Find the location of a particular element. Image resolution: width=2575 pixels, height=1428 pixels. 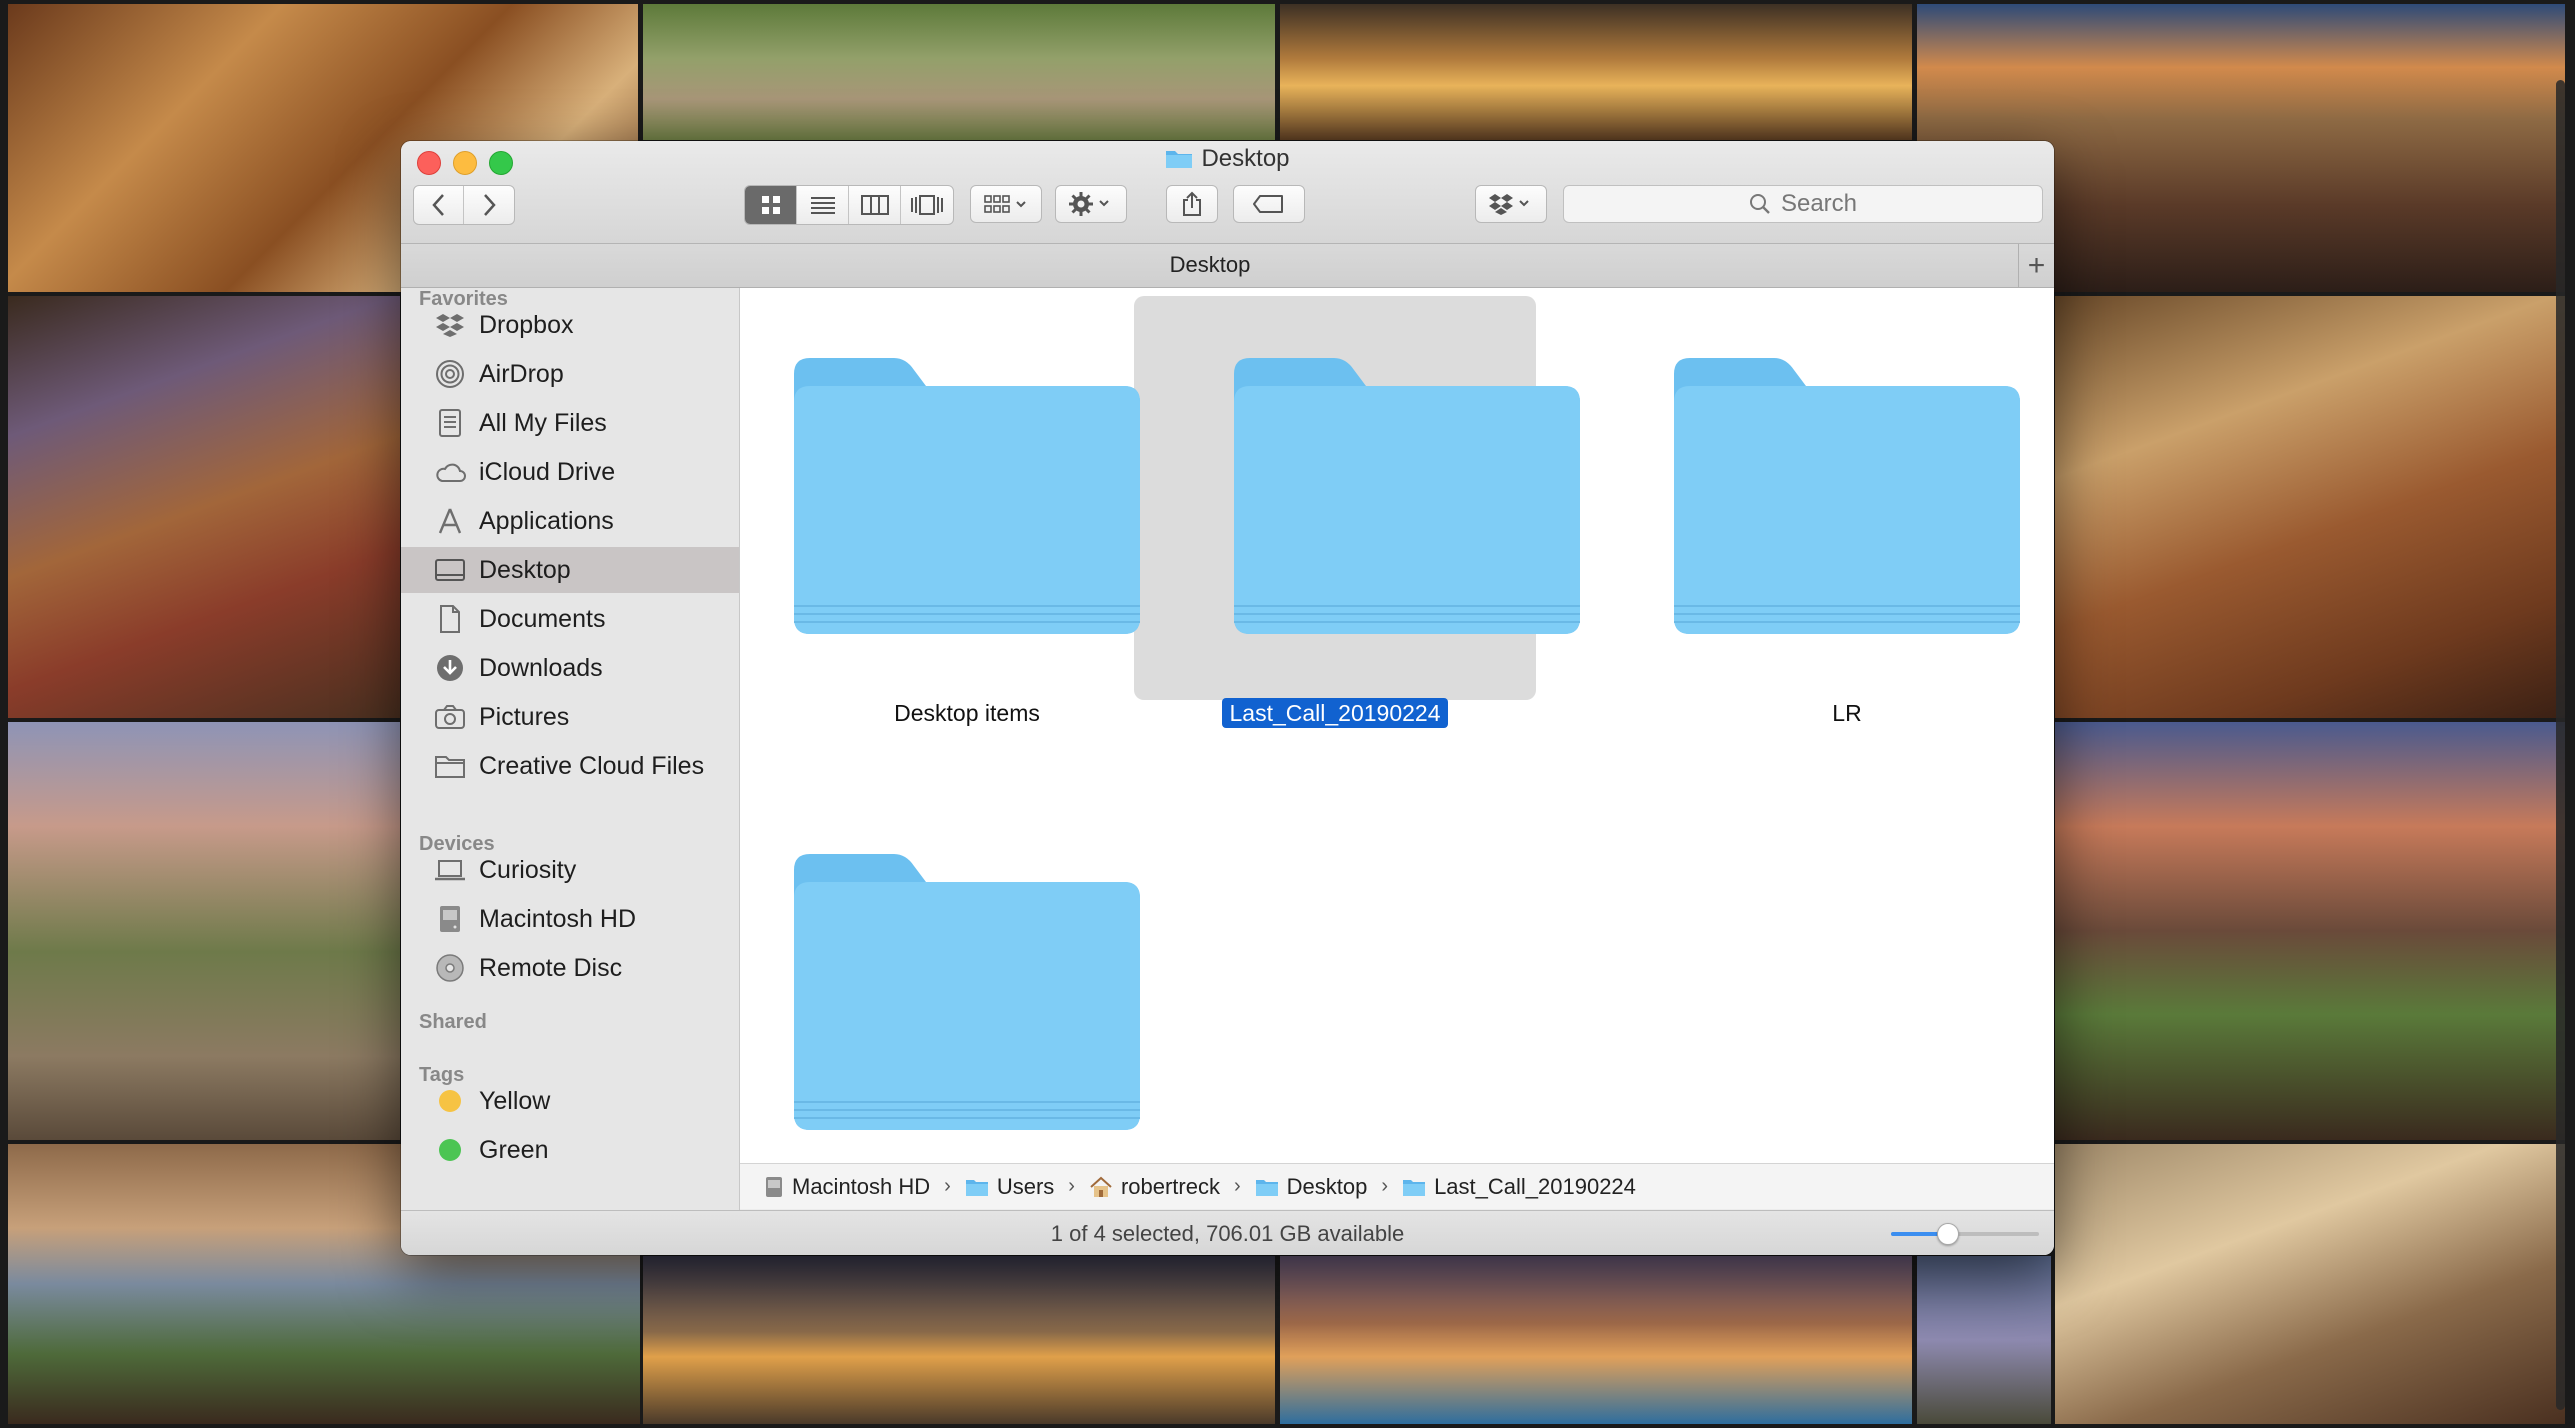

view-mode-control is located at coordinates (849, 205).